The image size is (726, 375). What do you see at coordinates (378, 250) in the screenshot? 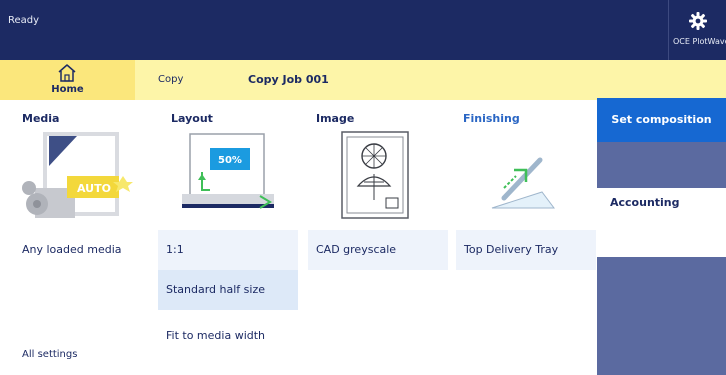
I see `image-option-cad-greyscale: CAD greyscale` at bounding box center [378, 250].